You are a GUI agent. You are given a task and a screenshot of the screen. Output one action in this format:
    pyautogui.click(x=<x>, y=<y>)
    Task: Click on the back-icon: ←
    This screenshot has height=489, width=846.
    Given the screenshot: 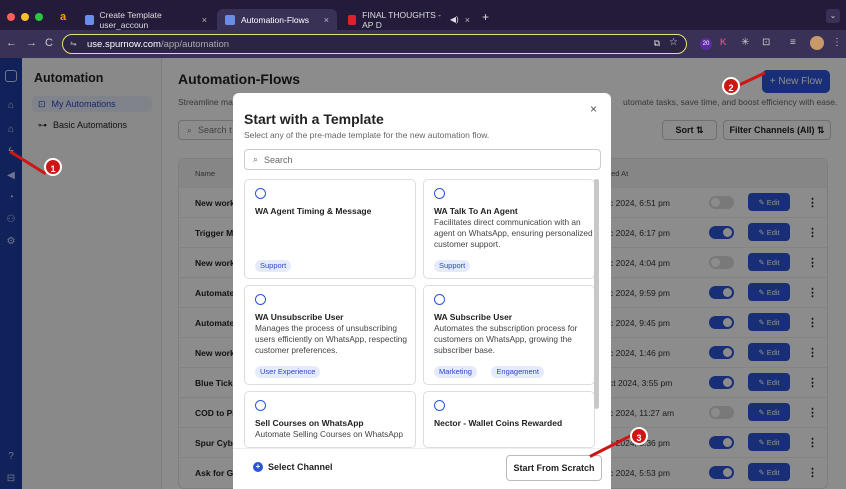 What is the action you would take?
    pyautogui.click(x=11, y=43)
    